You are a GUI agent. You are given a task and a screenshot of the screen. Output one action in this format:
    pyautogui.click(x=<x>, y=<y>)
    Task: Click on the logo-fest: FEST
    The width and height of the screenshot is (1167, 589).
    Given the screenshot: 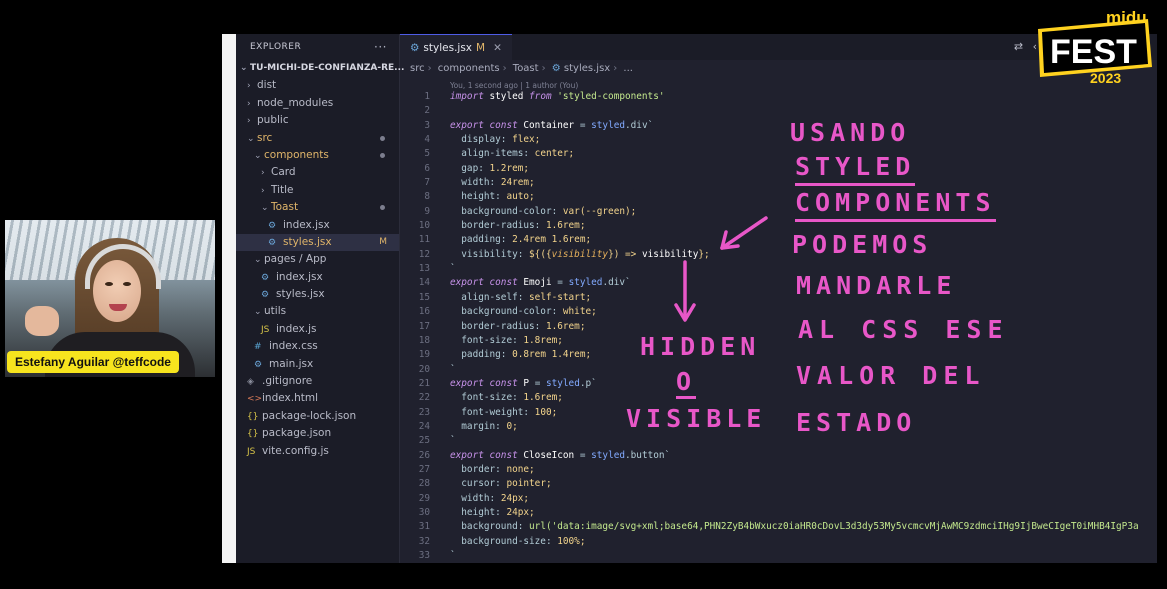 What is the action you would take?
    pyautogui.click(x=1093, y=52)
    